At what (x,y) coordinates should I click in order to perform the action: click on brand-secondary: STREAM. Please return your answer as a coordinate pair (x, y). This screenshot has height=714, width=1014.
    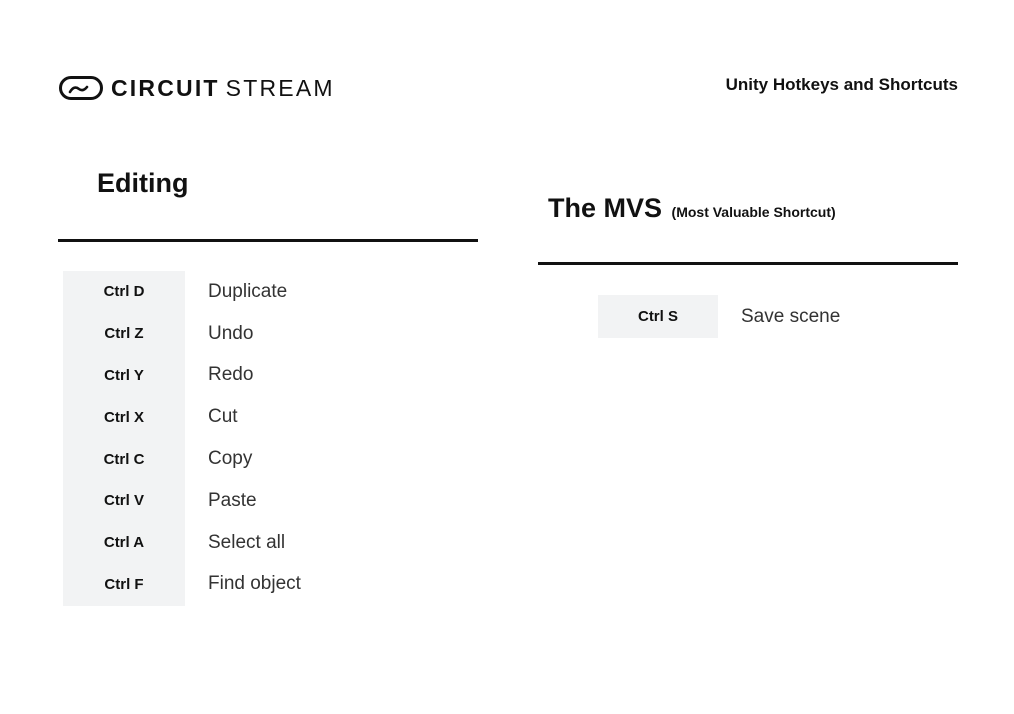
    Looking at the image, I should click on (280, 88).